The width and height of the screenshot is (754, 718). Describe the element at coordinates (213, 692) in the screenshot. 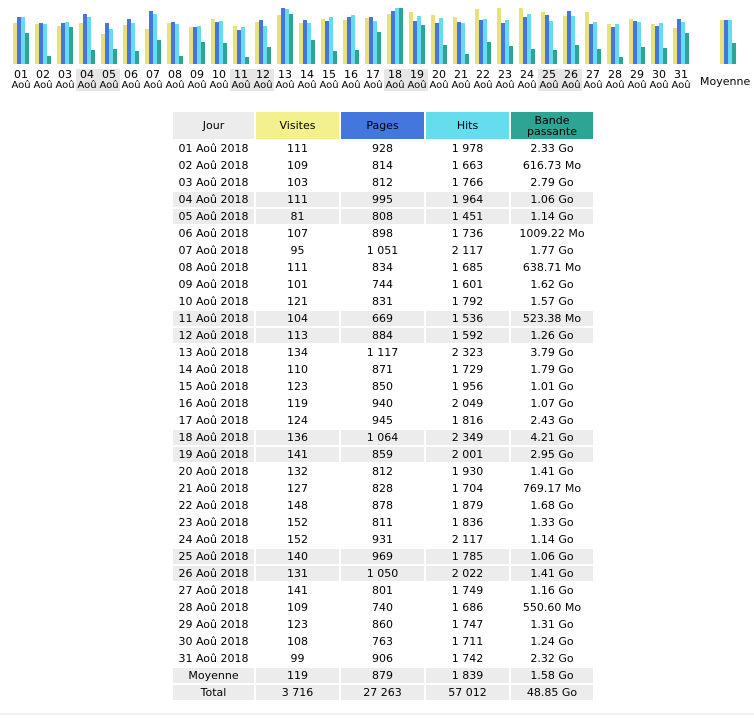

I see `cell-jour: Total` at that location.